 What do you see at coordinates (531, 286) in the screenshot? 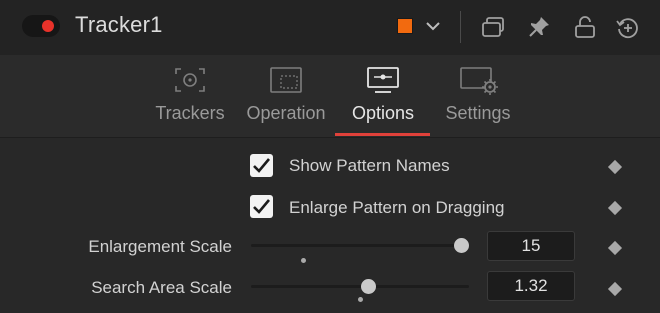
I see `search-area-scale-input: 1.32` at bounding box center [531, 286].